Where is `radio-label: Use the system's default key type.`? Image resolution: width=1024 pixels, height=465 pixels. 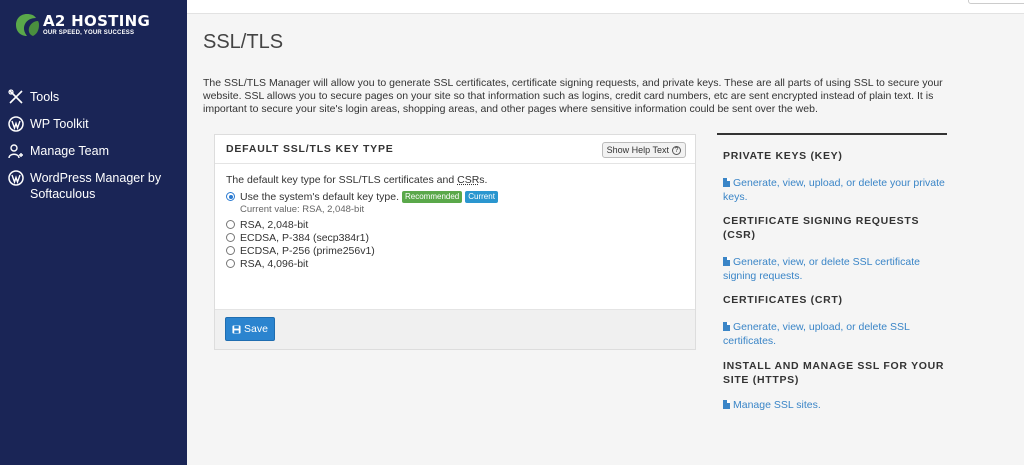 radio-label: Use the system's default key type. is located at coordinates (319, 197).